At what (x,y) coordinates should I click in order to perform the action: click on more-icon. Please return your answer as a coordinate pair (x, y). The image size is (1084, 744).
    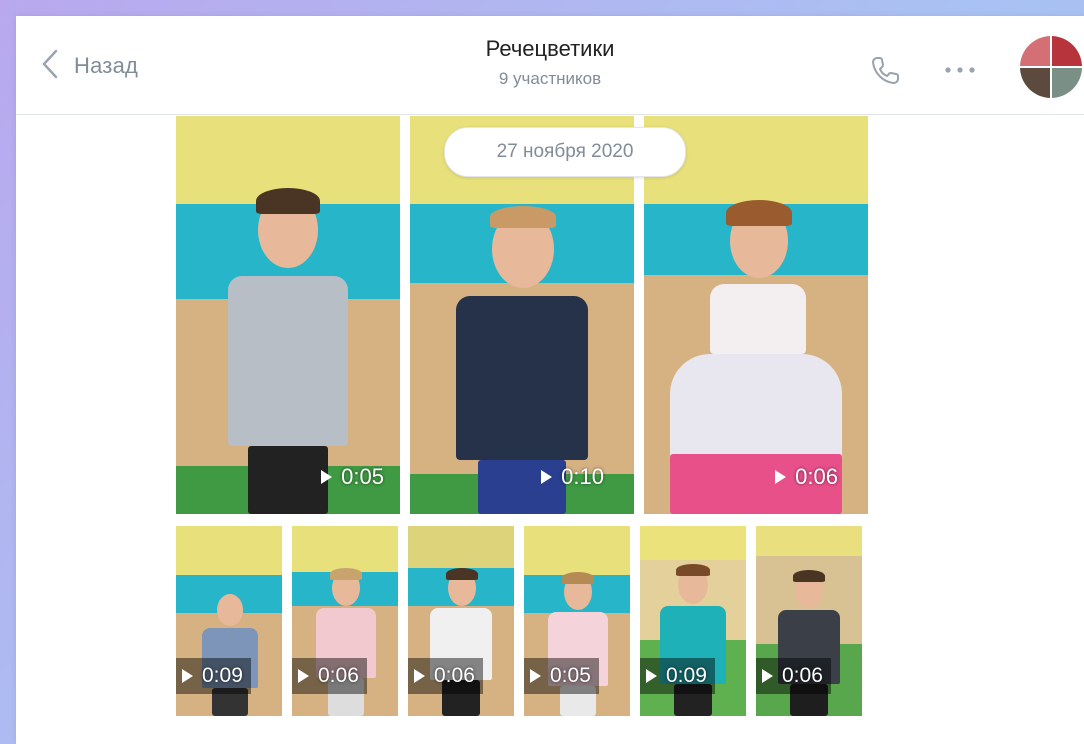
    Looking at the image, I should click on (960, 70).